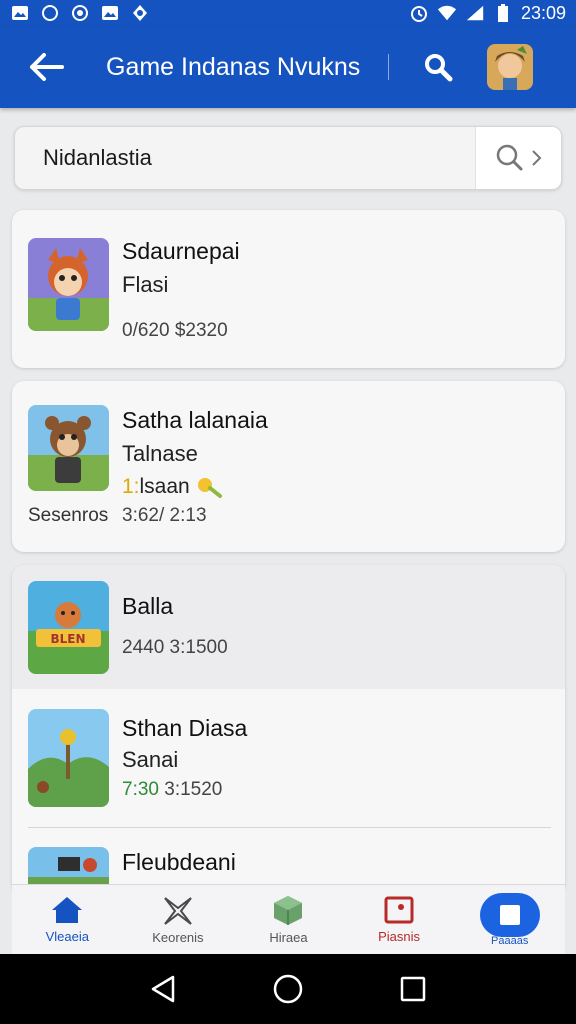 This screenshot has width=576, height=1024. What do you see at coordinates (288, 289) in the screenshot?
I see `list-item: Sdaurnepai Flasi 0/620 $2320` at bounding box center [288, 289].